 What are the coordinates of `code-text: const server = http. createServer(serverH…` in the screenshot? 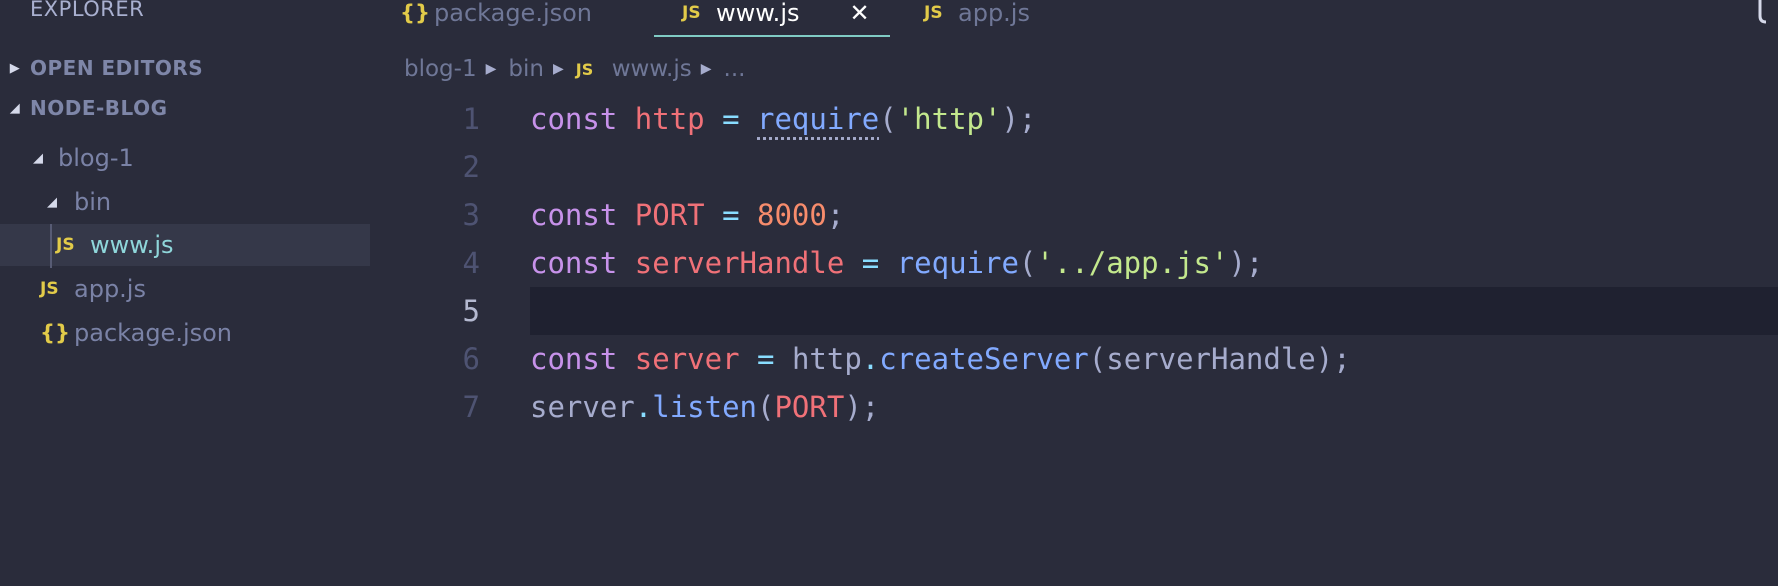 It's located at (1154, 359).